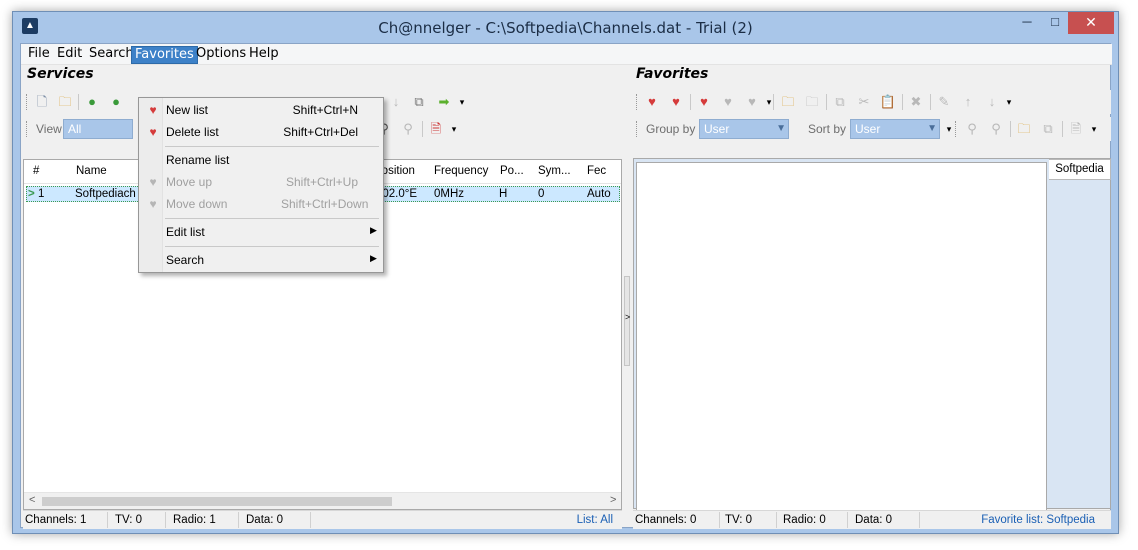  What do you see at coordinates (32, 500) in the screenshot?
I see `scroll-left-icon: <` at bounding box center [32, 500].